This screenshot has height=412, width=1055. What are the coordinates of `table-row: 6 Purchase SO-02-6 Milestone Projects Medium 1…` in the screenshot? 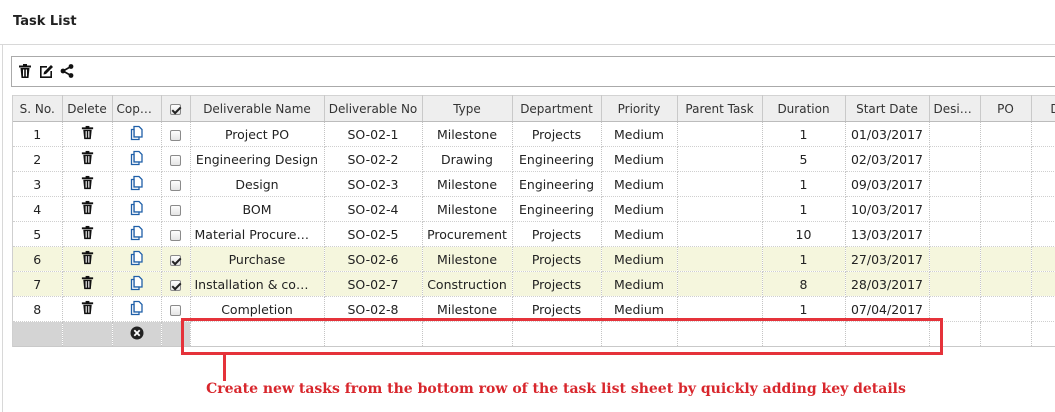 It's located at (534, 259).